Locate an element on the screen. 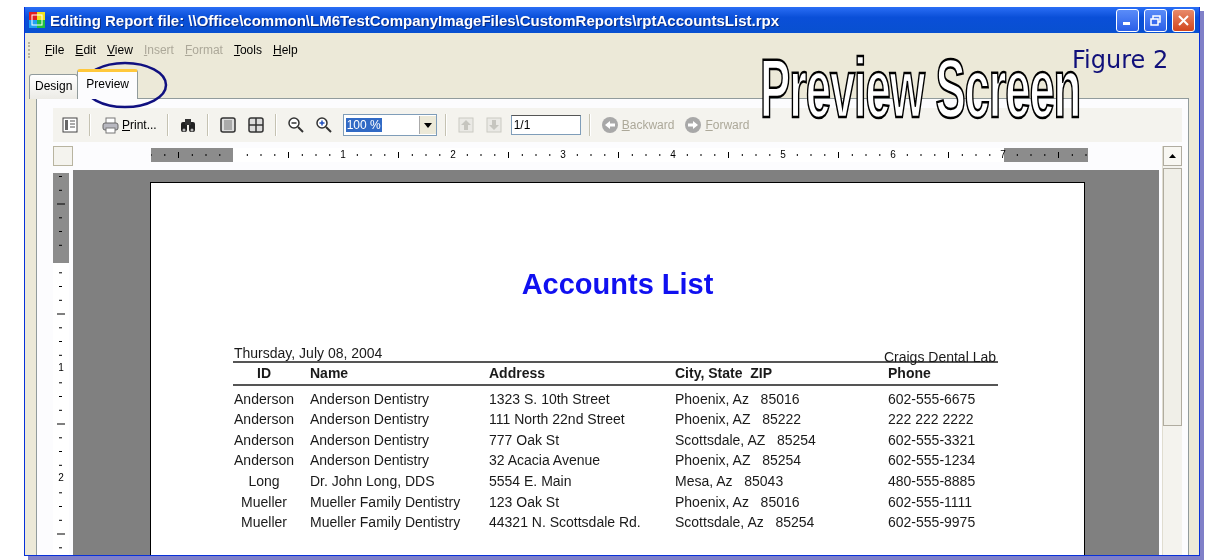  close-icon is located at coordinates (1183, 20).